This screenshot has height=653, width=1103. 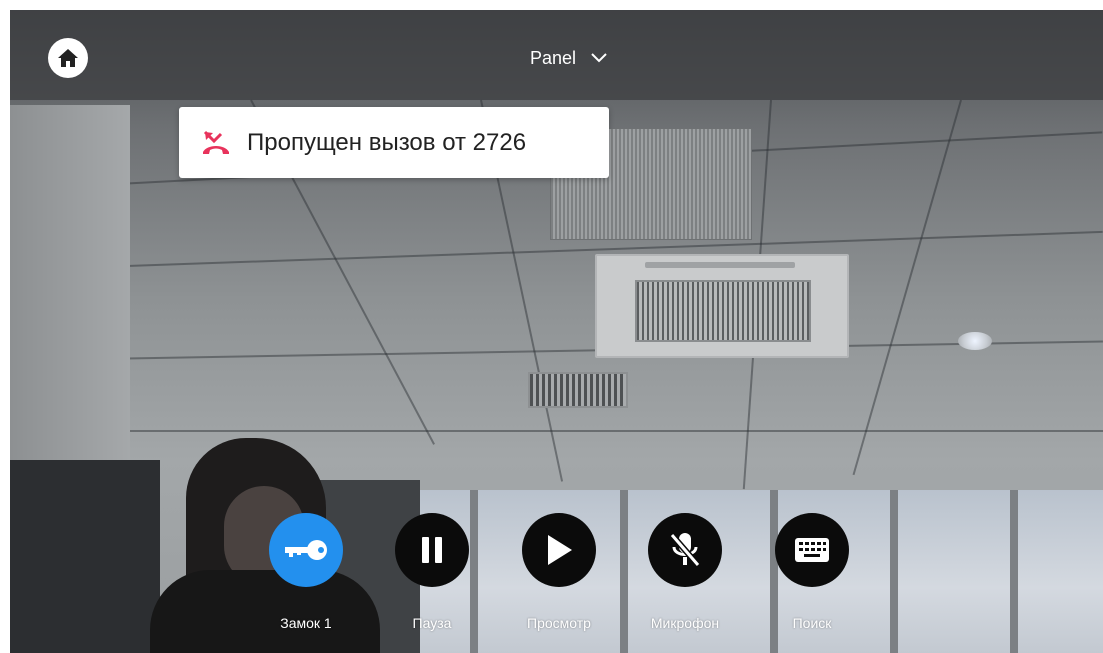 I want to click on play-button, so click(x=559, y=550).